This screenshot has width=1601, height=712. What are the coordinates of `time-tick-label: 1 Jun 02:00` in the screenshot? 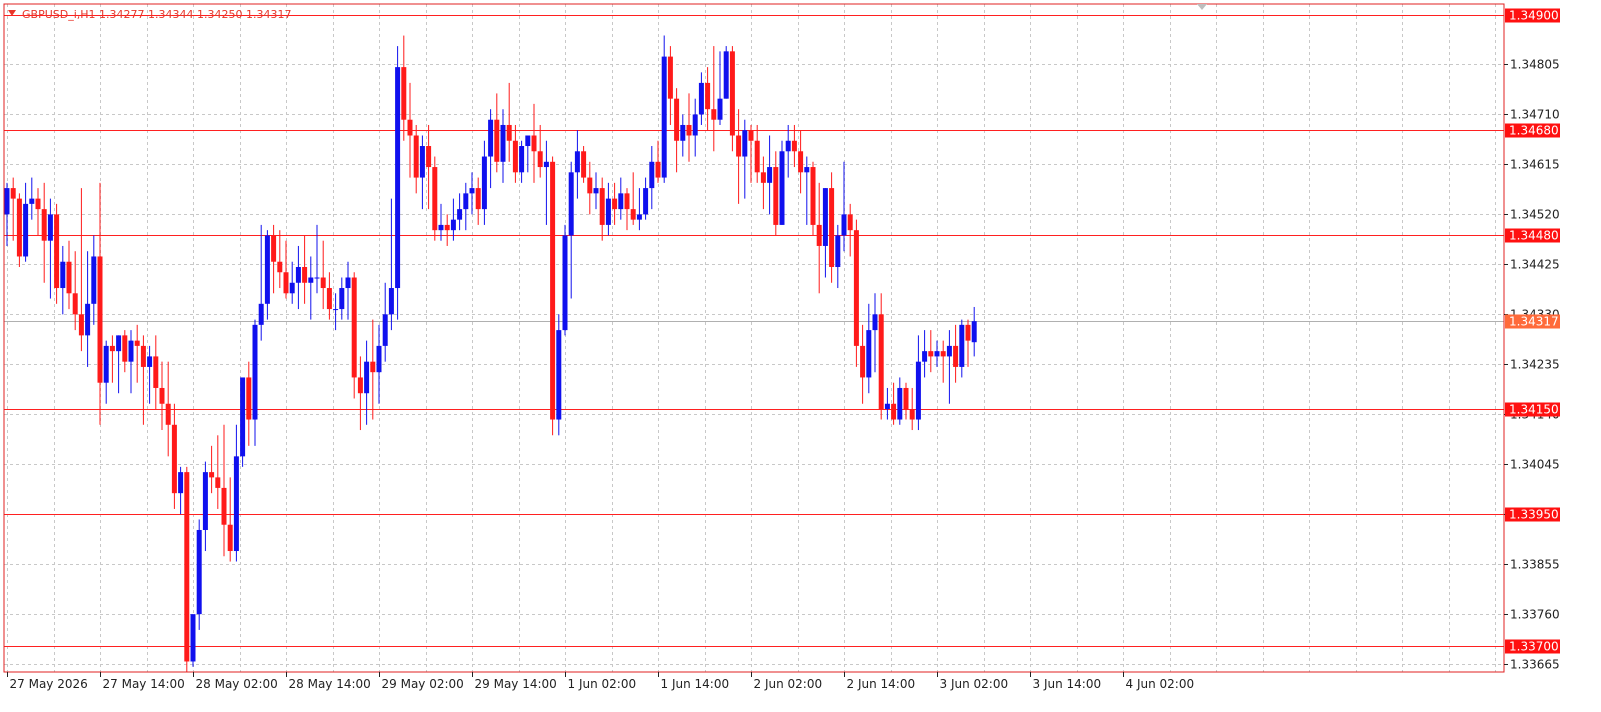 It's located at (602, 684).